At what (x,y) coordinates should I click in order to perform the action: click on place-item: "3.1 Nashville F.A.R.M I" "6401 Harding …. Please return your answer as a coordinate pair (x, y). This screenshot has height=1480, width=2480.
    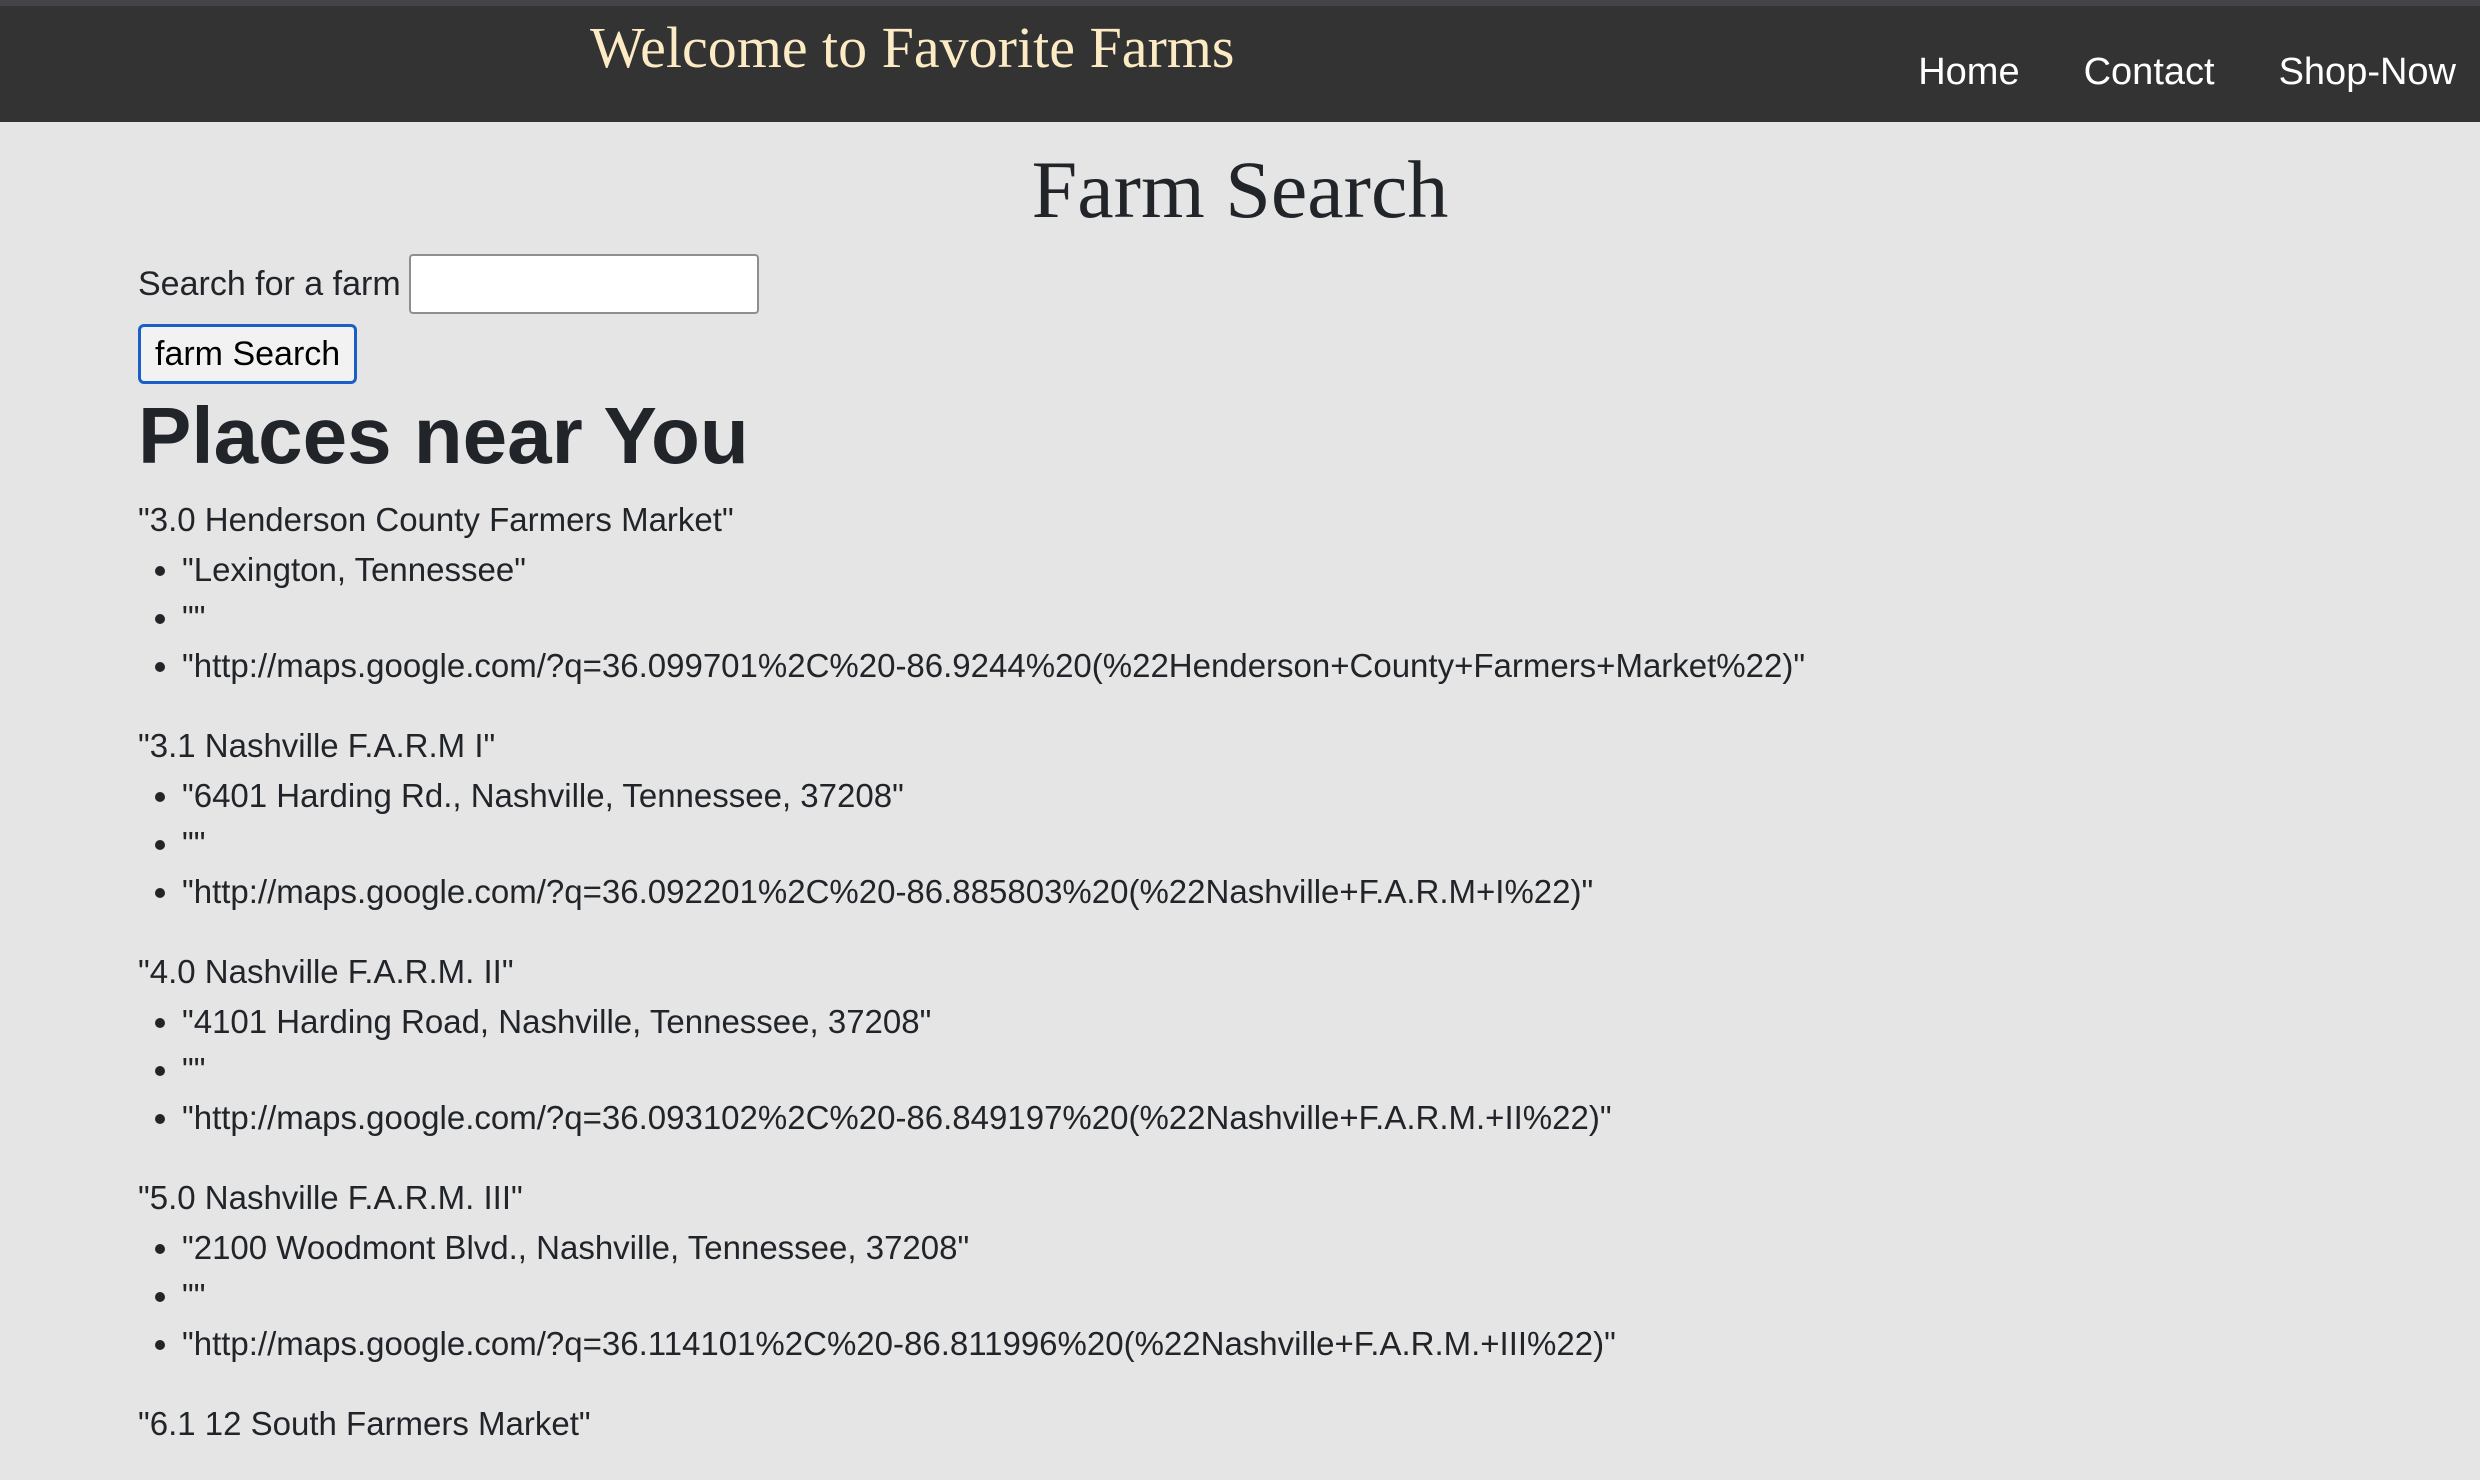
    Looking at the image, I should click on (1288, 818).